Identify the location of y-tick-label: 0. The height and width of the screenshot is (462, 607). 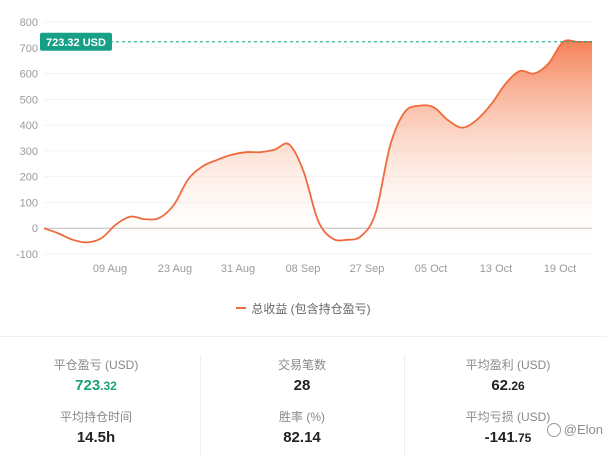
(35, 229).